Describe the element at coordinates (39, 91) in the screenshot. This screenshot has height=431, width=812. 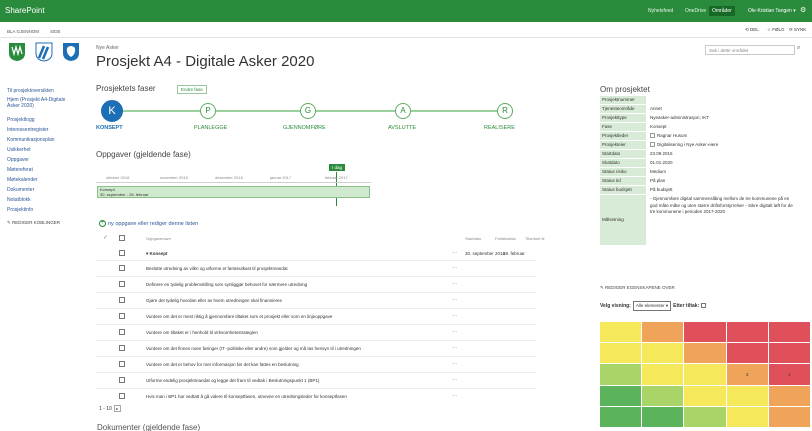
I see `nav-item-project-overview: Til prosjektoversikten` at that location.